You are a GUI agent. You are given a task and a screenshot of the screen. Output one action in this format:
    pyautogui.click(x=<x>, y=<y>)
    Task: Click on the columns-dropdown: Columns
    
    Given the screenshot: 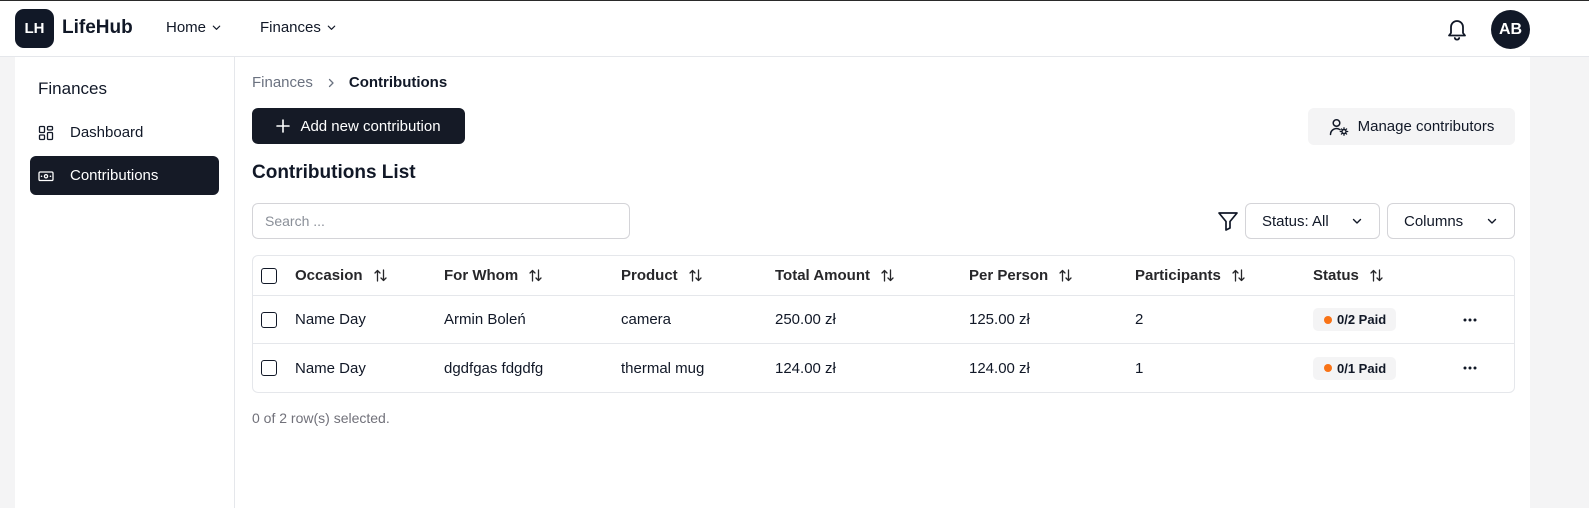 What is the action you would take?
    pyautogui.click(x=1451, y=221)
    